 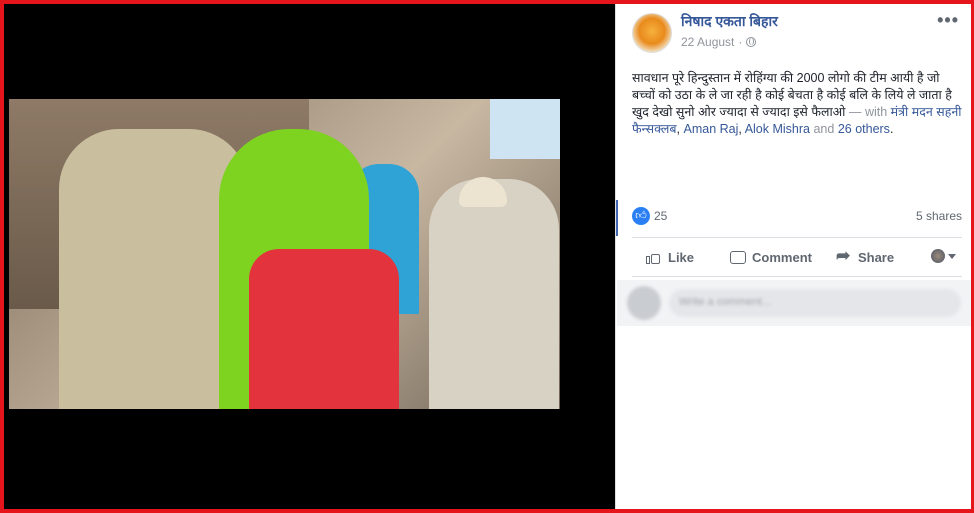 I want to click on others-link: 26 others, so click(x=864, y=129).